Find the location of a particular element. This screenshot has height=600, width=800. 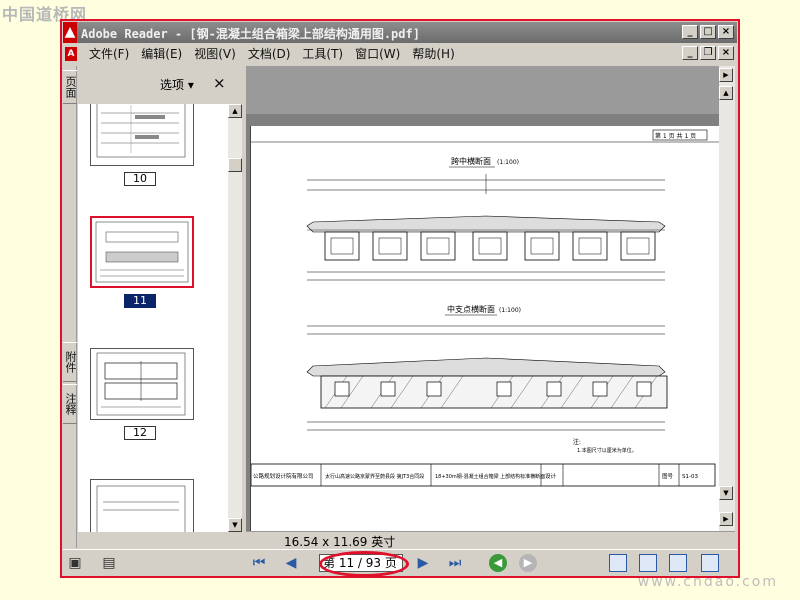

menu-item: 文件(F) is located at coordinates (109, 54).